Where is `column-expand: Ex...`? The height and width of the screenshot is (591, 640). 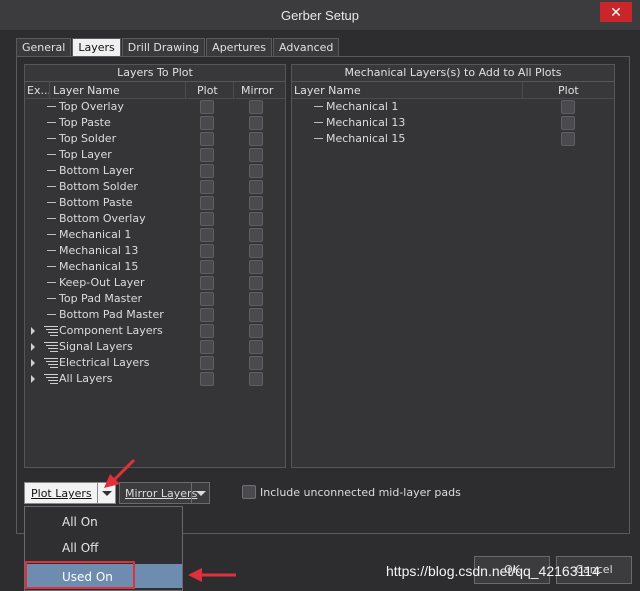 column-expand: Ex... is located at coordinates (39, 90).